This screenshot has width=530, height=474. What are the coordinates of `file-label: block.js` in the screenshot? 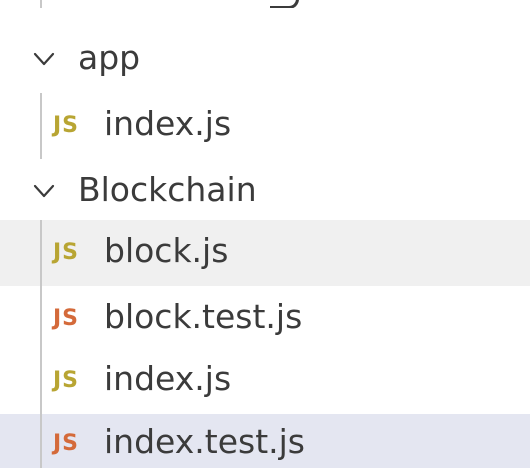 It's located at (166, 250).